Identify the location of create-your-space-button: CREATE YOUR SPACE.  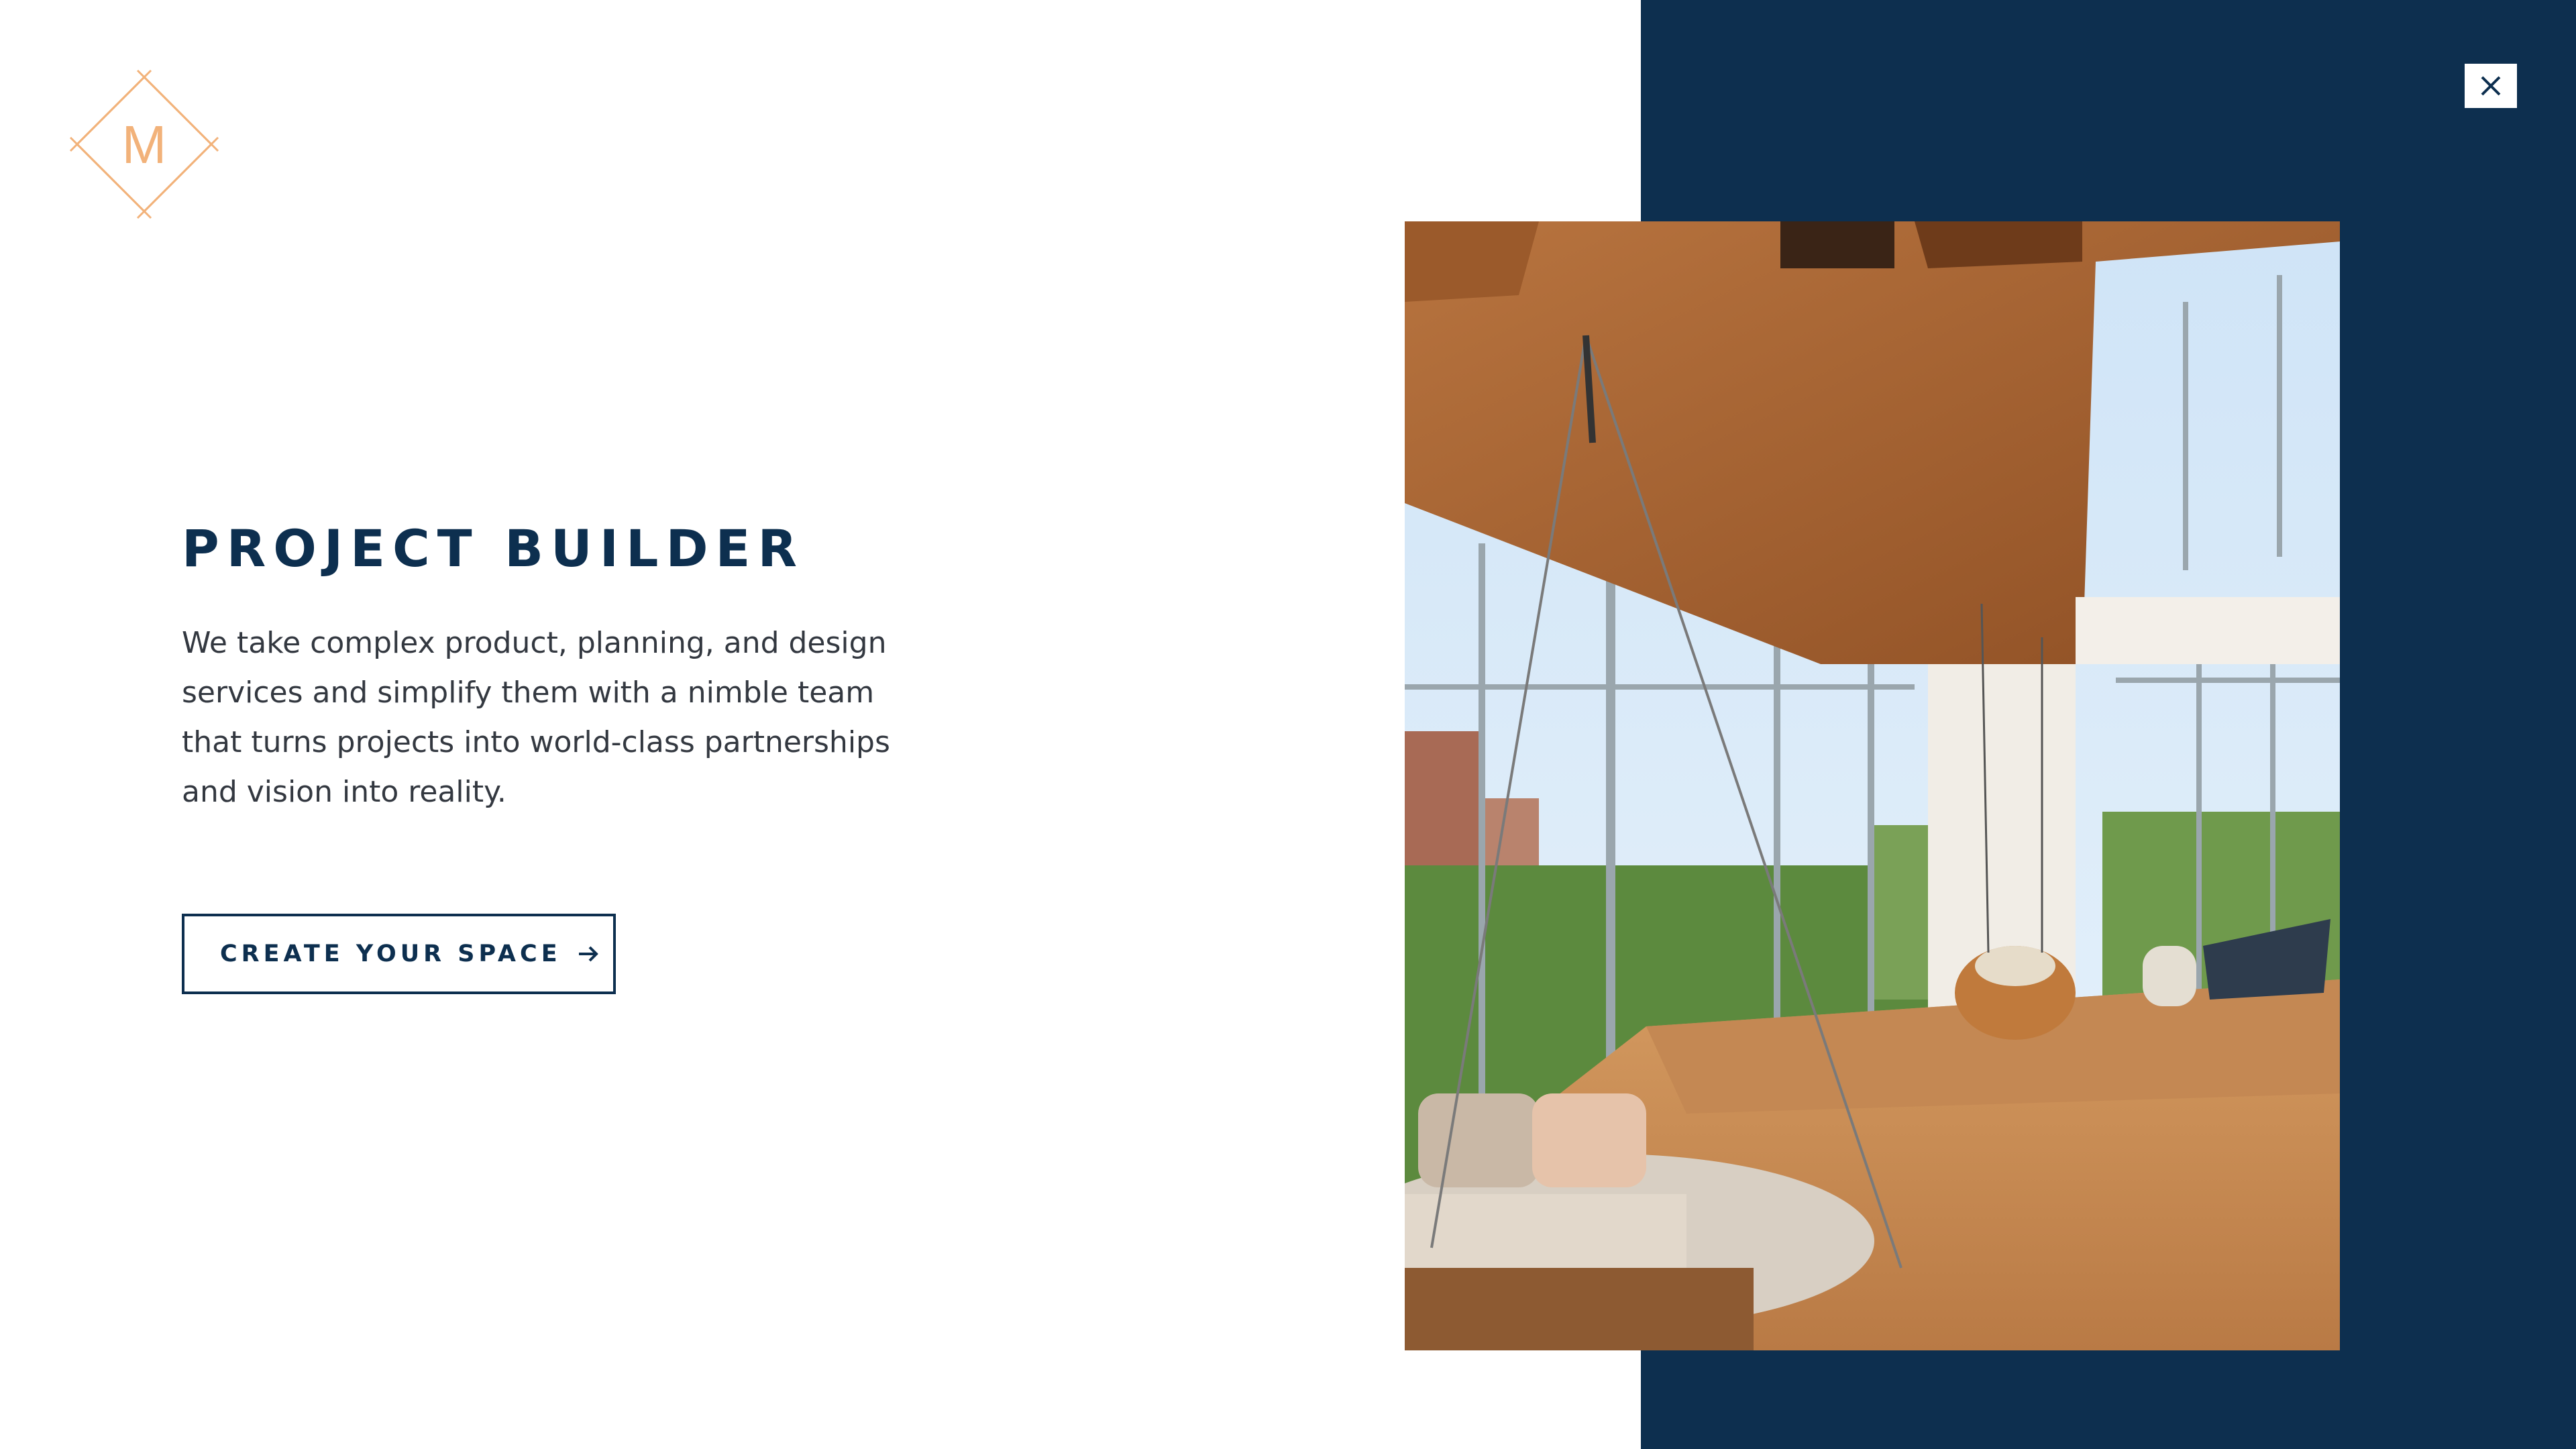
(399, 954).